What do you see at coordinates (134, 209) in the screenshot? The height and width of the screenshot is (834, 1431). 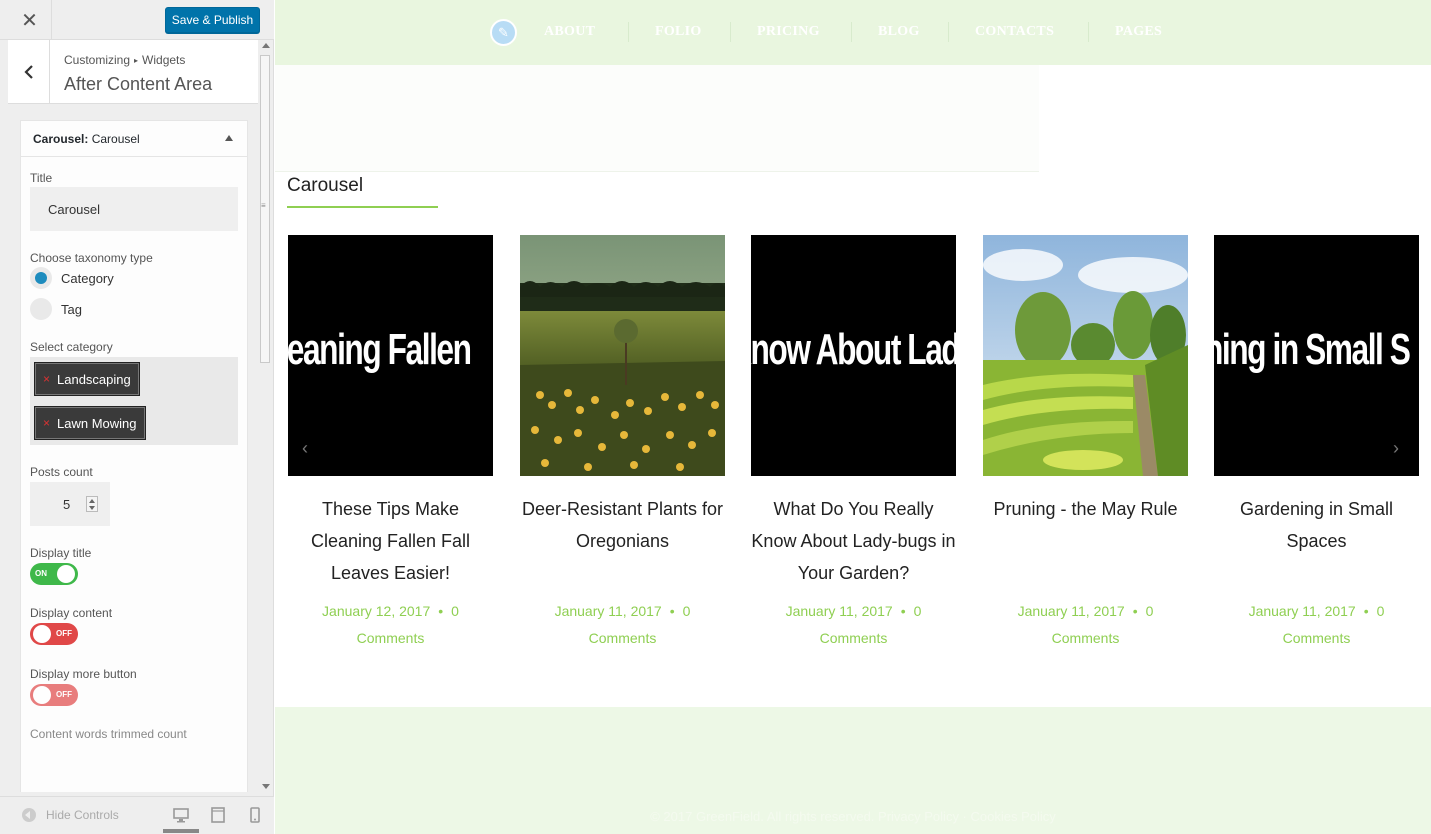 I see `title-input` at bounding box center [134, 209].